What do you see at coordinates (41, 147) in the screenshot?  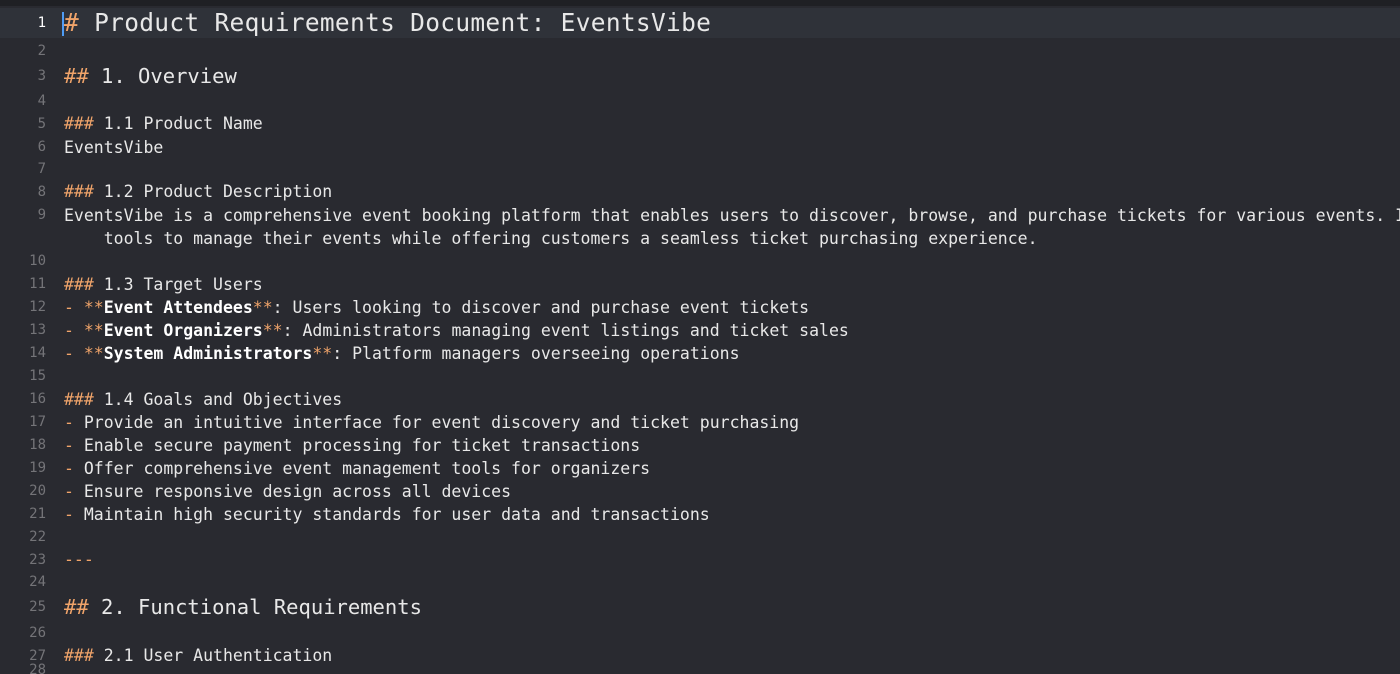 I see `line-number: 6` at bounding box center [41, 147].